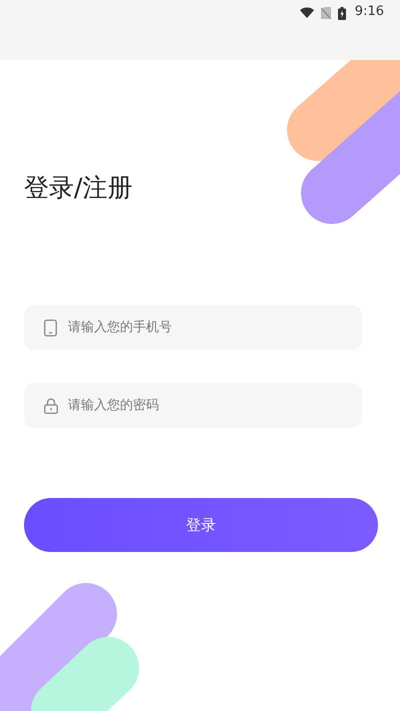 Image resolution: width=400 pixels, height=711 pixels. What do you see at coordinates (78, 188) in the screenshot?
I see `page-title: 登录/注册` at bounding box center [78, 188].